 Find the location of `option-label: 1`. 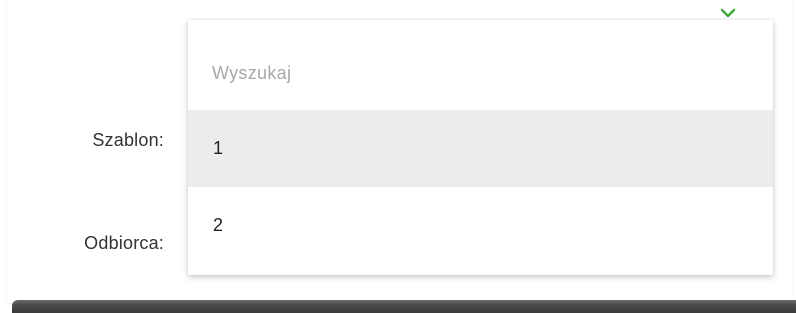

option-label: 1 is located at coordinates (218, 148).